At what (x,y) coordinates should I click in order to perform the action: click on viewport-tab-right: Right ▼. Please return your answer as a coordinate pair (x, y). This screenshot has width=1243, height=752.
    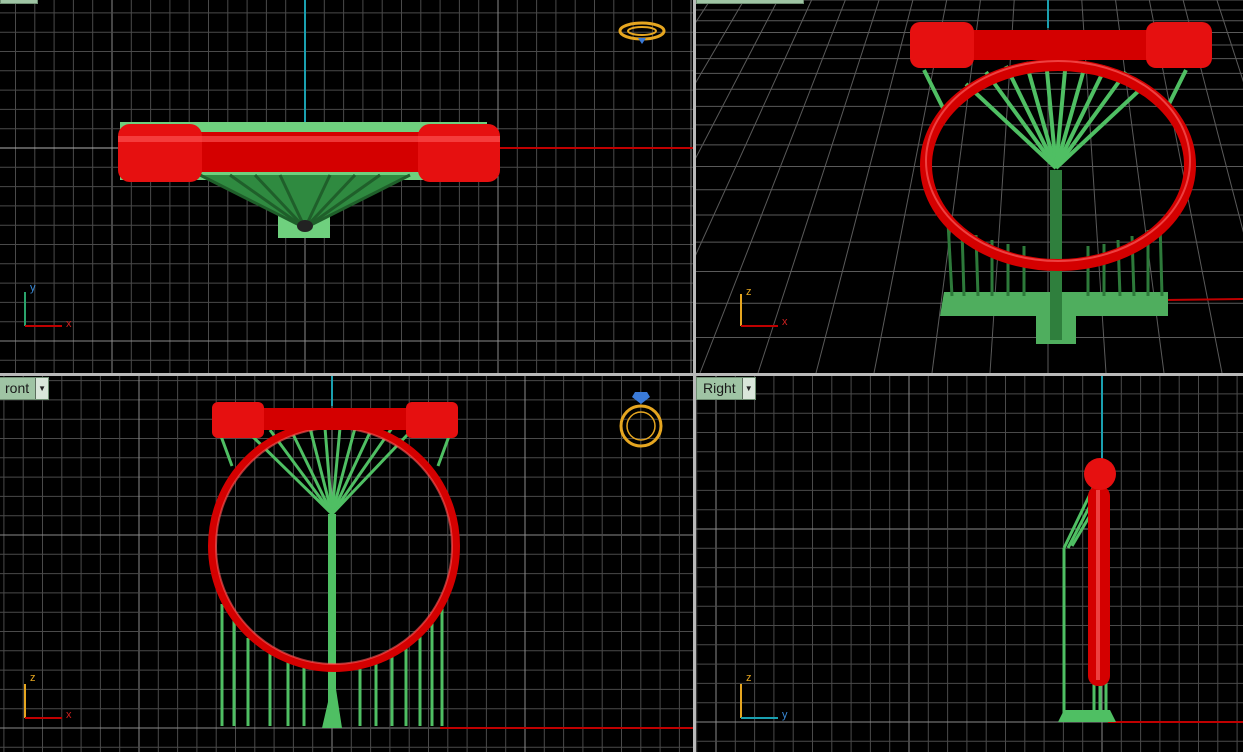
    Looking at the image, I should click on (726, 388).